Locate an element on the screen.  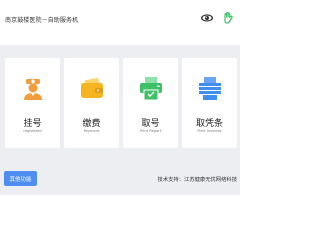
tech-support-text: 技术支持：江苏健康无忧网络科技 is located at coordinates (197, 180).